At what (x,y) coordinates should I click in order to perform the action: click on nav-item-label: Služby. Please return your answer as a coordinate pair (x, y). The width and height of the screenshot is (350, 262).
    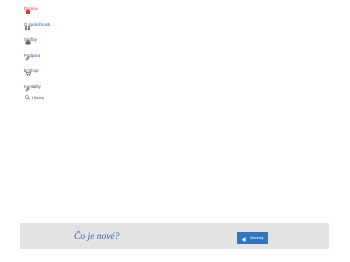
    Looking at the image, I should click on (30, 39).